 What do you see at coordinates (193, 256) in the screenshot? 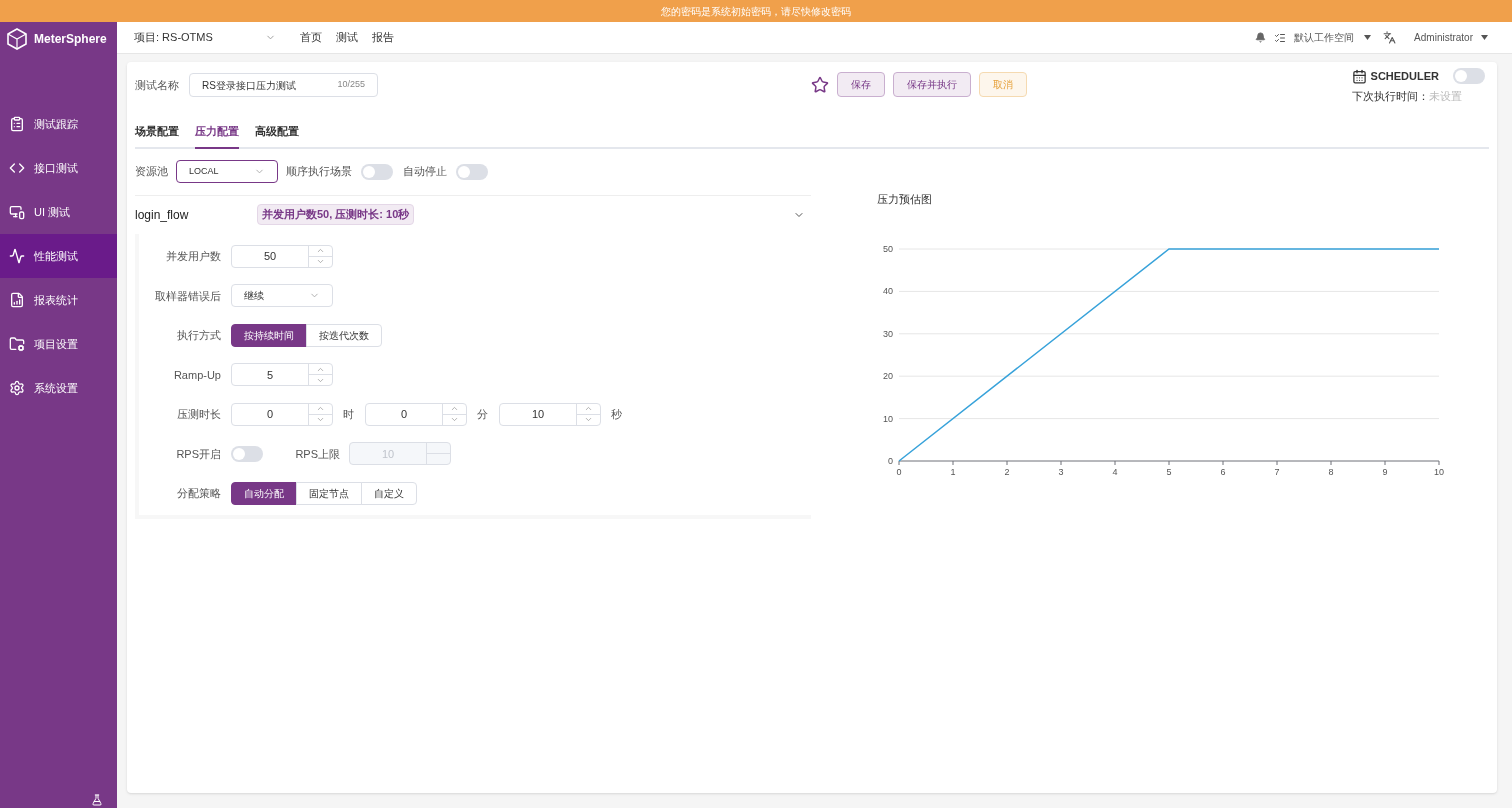
I see `field-label: 并发用户数` at bounding box center [193, 256].